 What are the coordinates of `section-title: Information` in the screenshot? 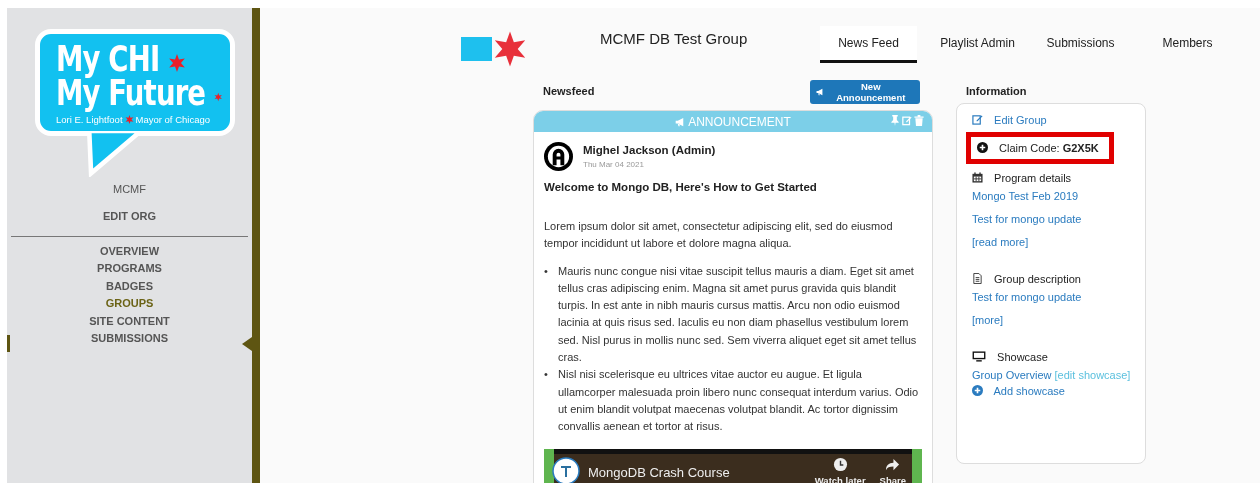 It's located at (997, 91).